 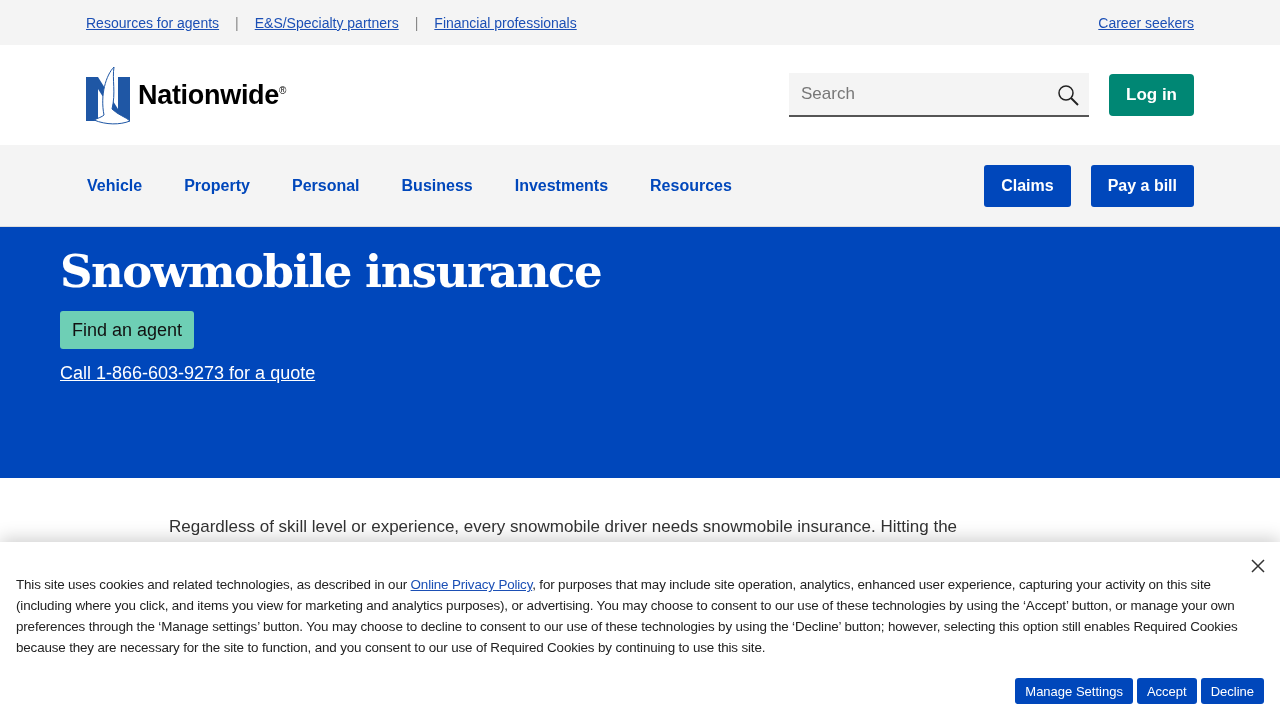 What do you see at coordinates (437, 185) in the screenshot?
I see `nav-item: Business` at bounding box center [437, 185].